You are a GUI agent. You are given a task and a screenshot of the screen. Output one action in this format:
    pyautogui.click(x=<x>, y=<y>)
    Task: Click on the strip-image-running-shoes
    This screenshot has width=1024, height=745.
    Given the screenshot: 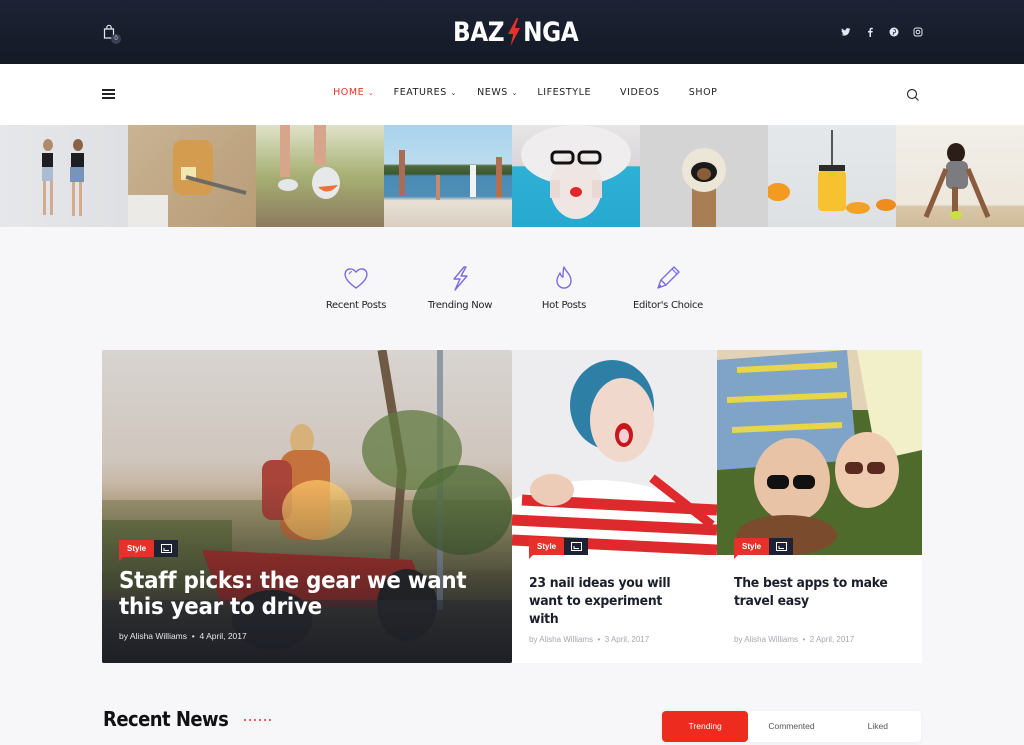 What is the action you would take?
    pyautogui.click(x=320, y=176)
    